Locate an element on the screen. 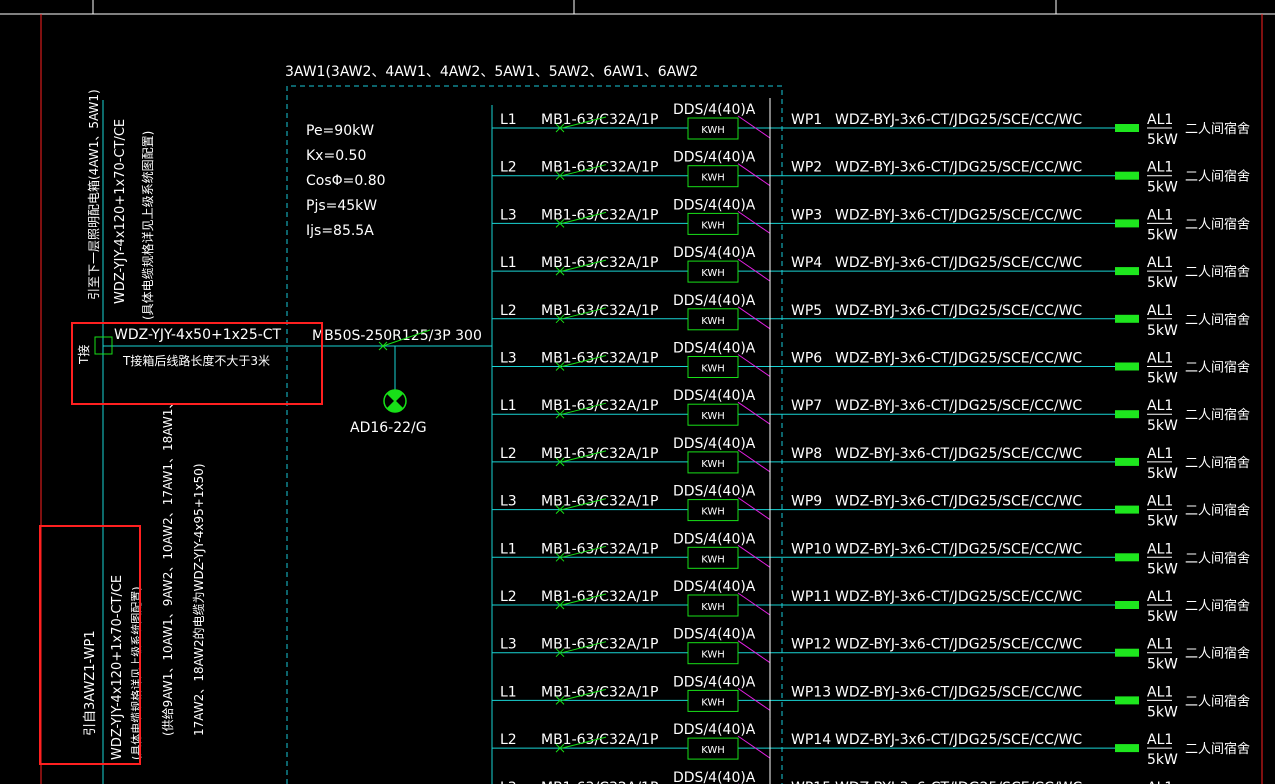  circuit-id: WP14 is located at coordinates (811, 740).